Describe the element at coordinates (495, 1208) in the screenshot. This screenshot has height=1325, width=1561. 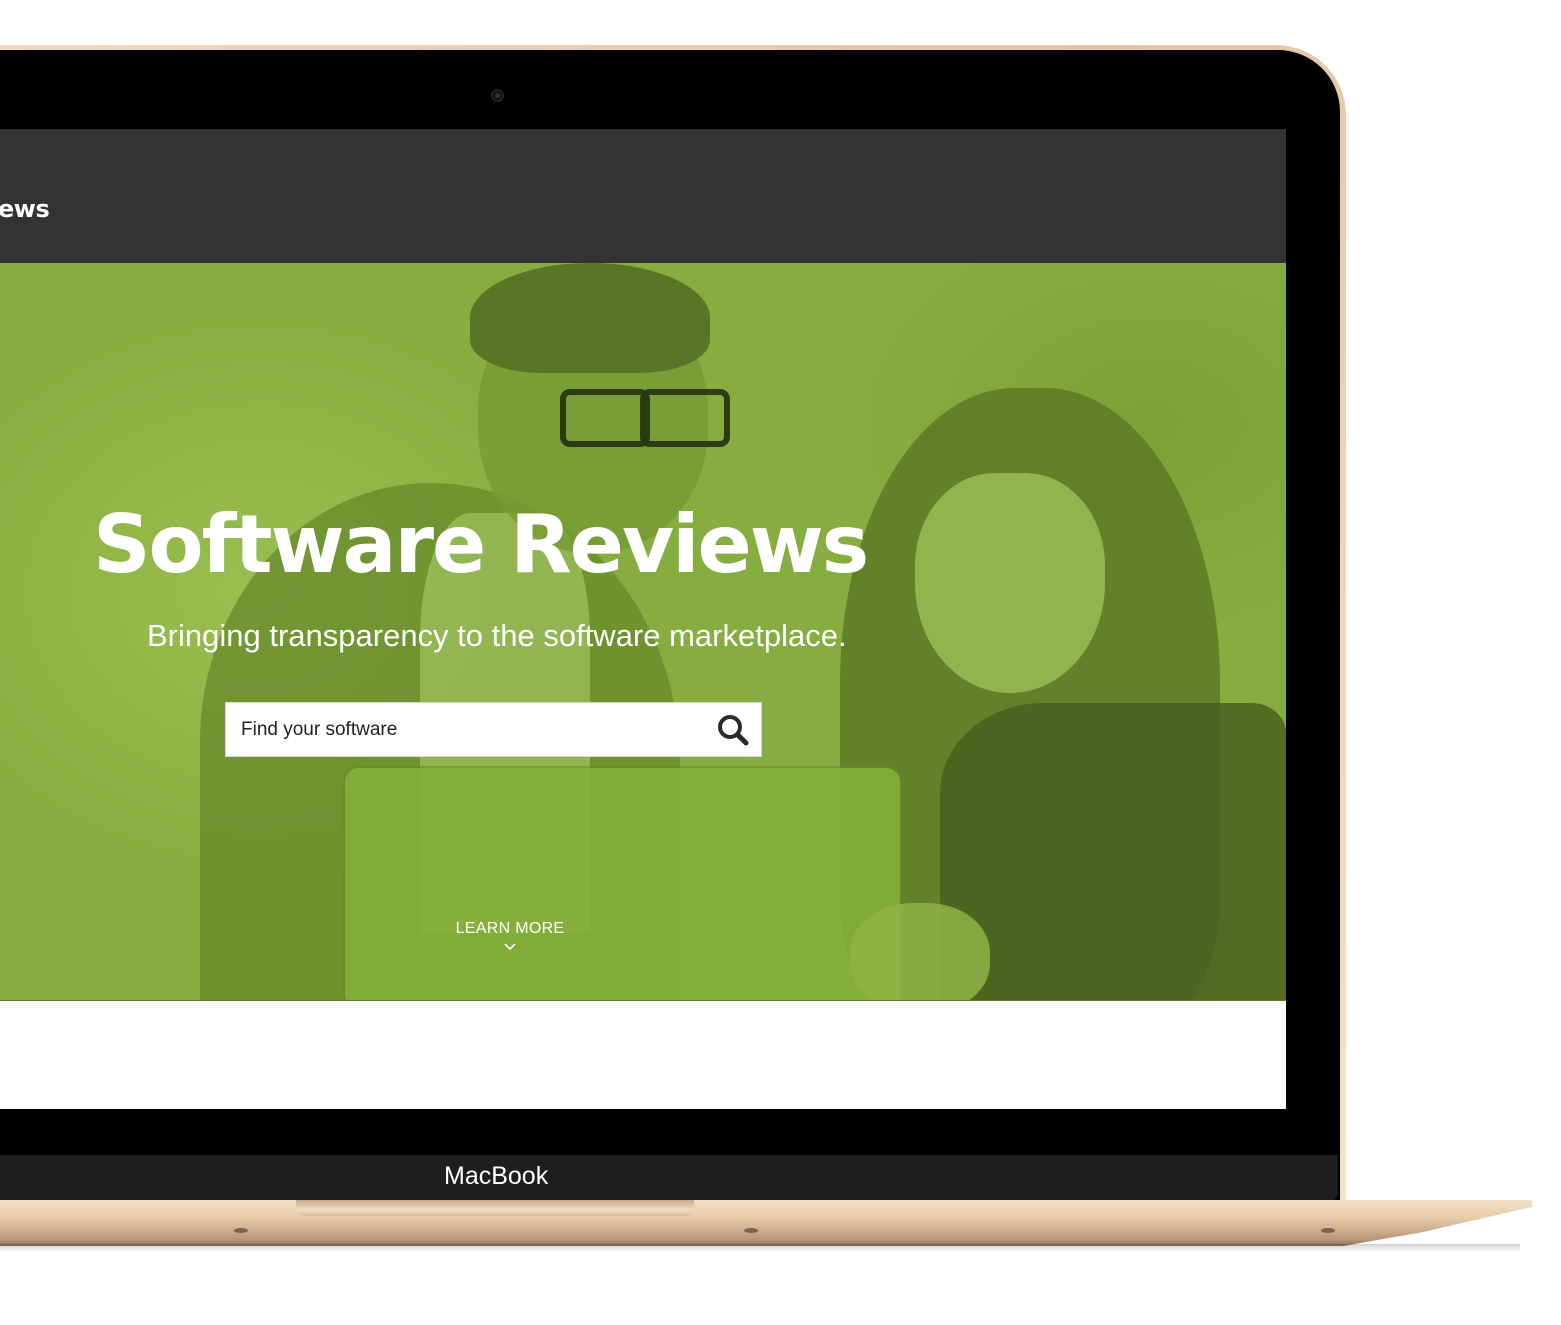
I see `hinge-notch` at that location.